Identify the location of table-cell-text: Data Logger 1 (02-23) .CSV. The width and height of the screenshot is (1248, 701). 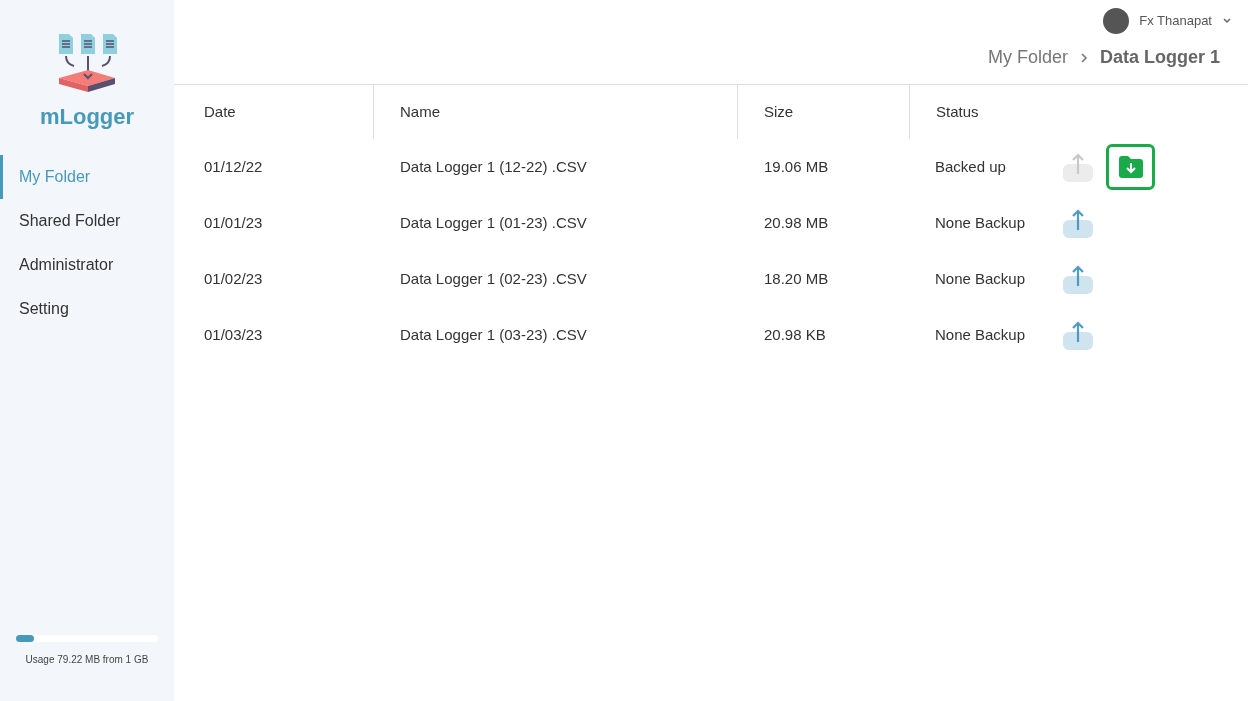
(493, 278).